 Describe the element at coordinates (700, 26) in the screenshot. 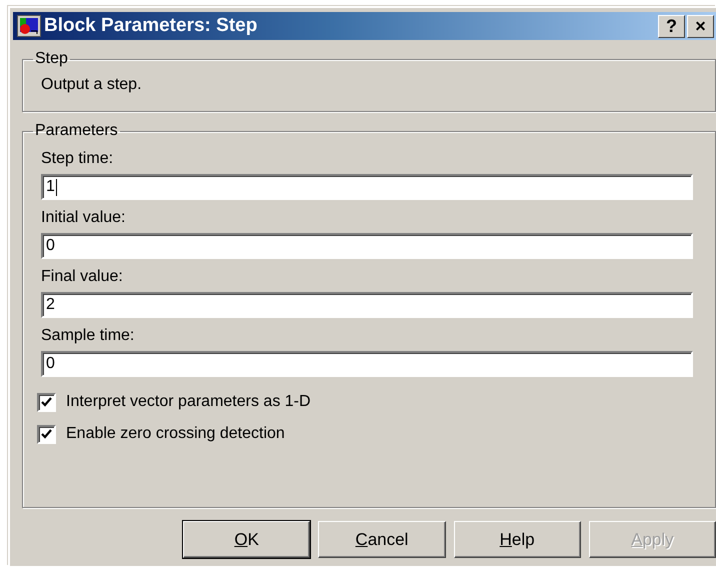

I see `close-button: ×` at that location.